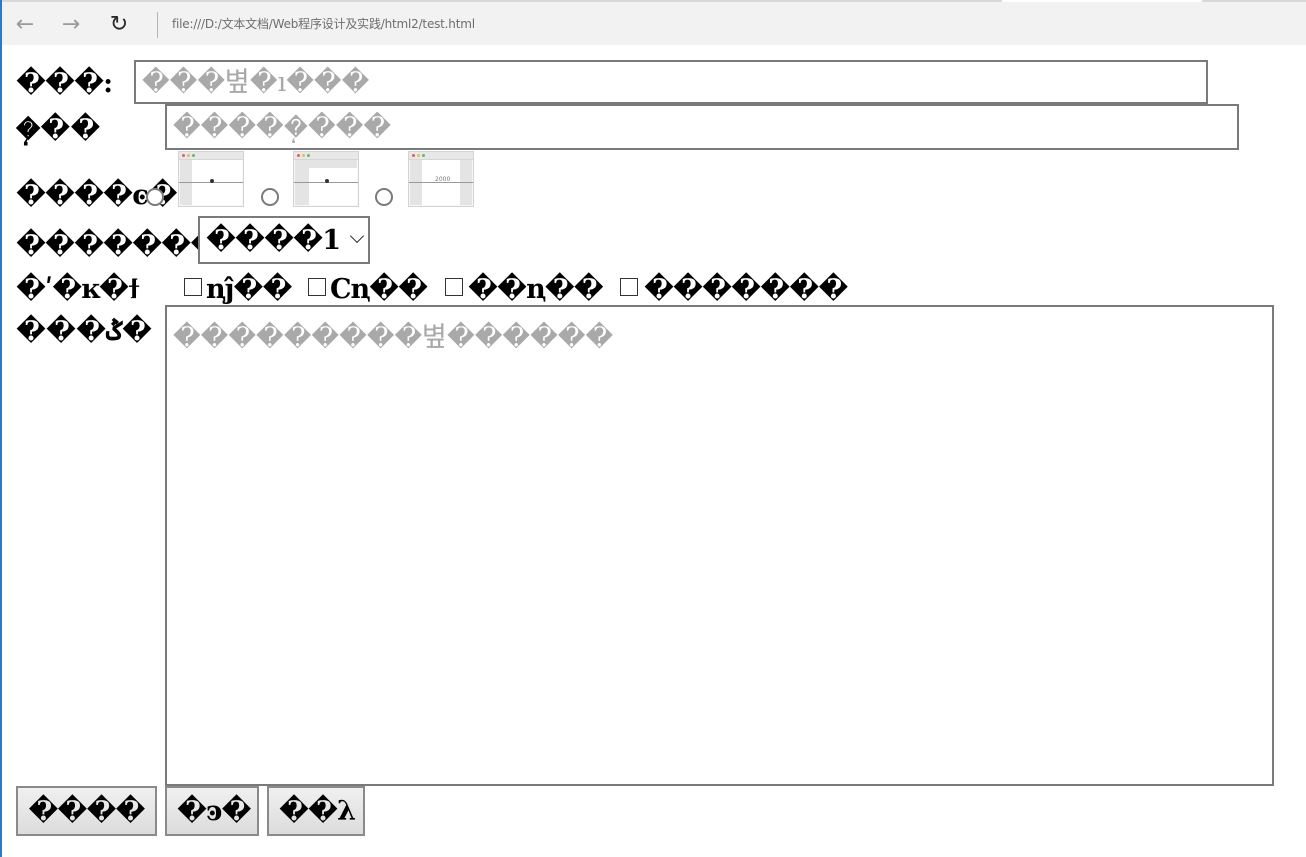 The width and height of the screenshot is (1306, 857). What do you see at coordinates (71, 24) in the screenshot?
I see `forward-arrow-icon: →` at bounding box center [71, 24].